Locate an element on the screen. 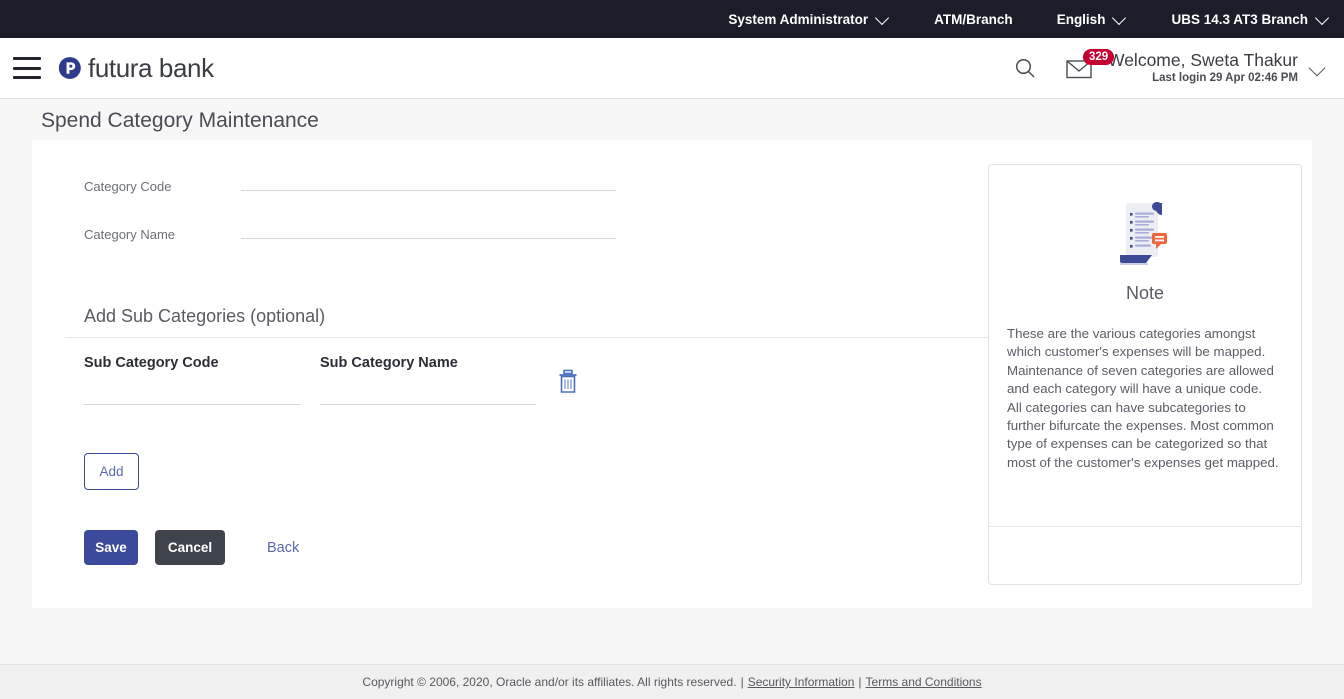  topbar-label: UBS 14.3 AT3 Branch is located at coordinates (1239, 19).